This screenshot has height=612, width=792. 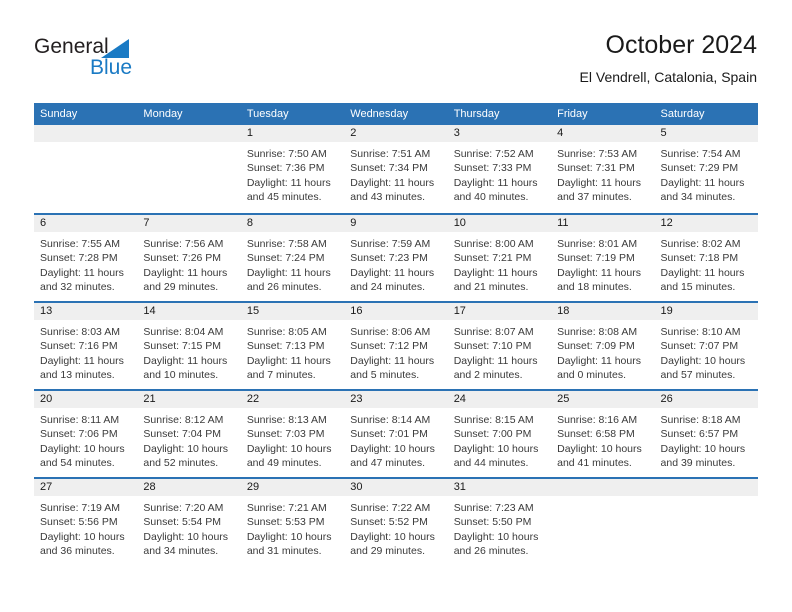 I want to click on day-number: 31, so click(x=459, y=487).